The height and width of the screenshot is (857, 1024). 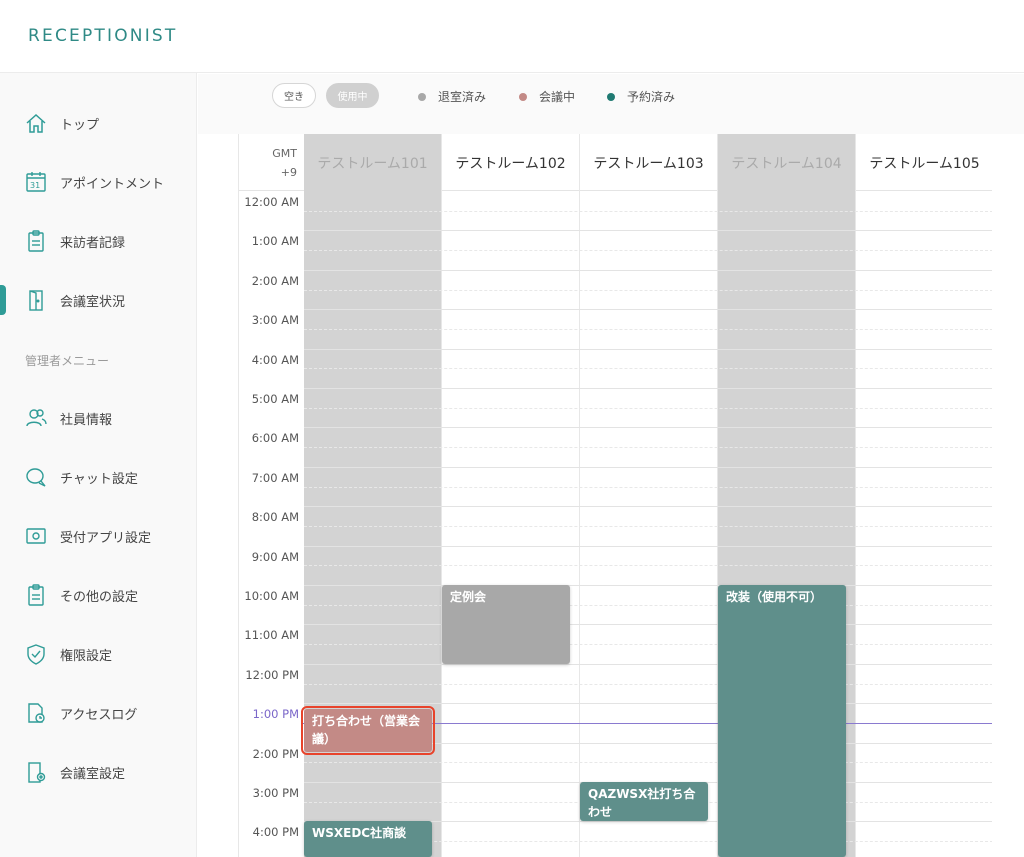 I want to click on legend-item-left: 退室済み, so click(x=452, y=96).